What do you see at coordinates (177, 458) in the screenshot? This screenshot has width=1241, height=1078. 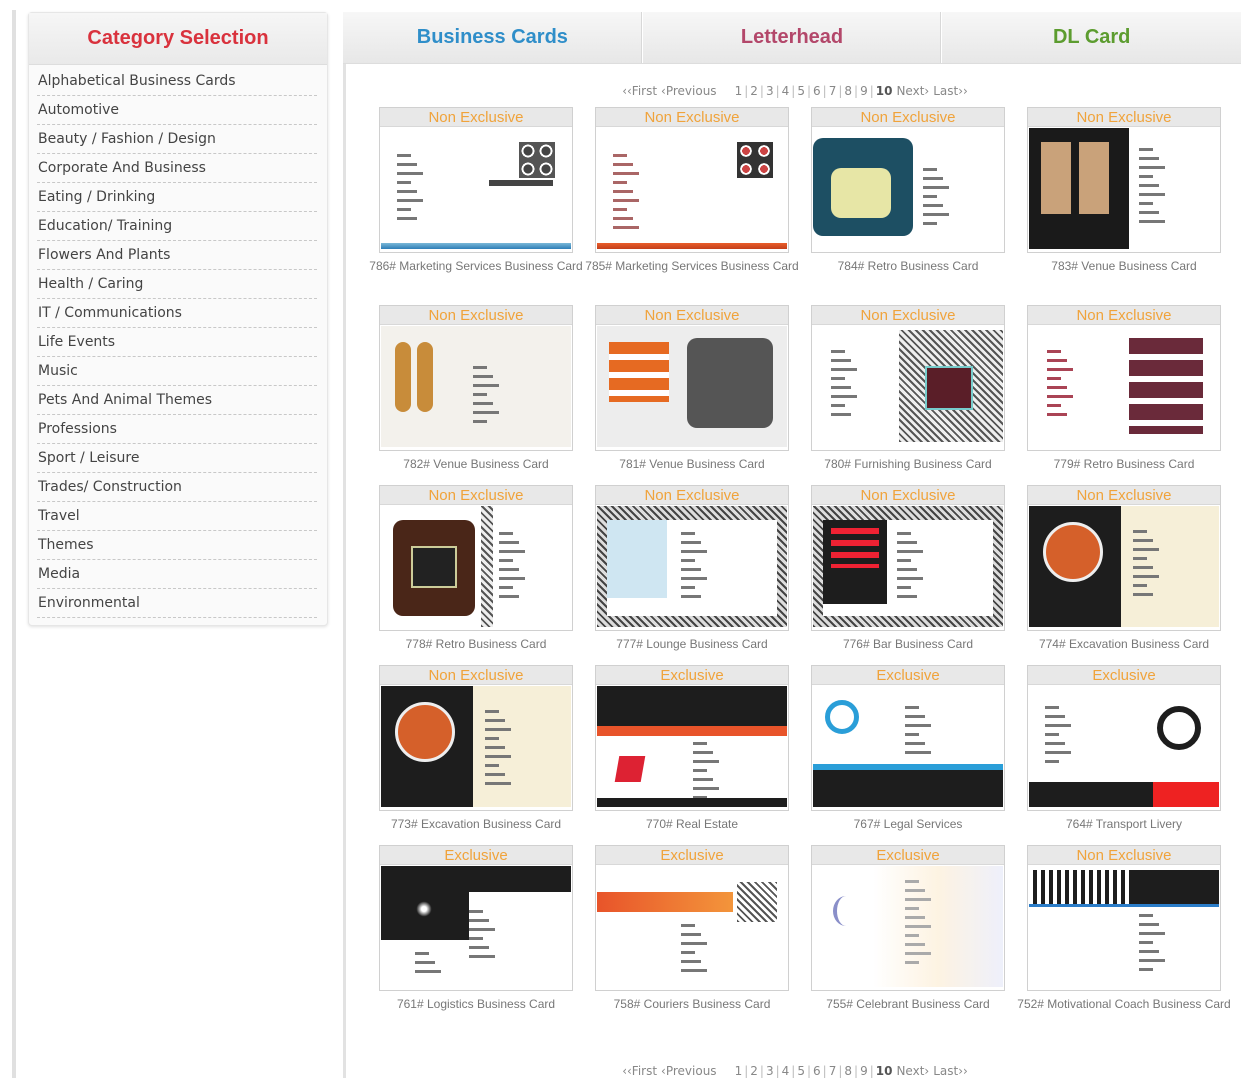 I see `category-item: Sport / Leisure` at bounding box center [177, 458].